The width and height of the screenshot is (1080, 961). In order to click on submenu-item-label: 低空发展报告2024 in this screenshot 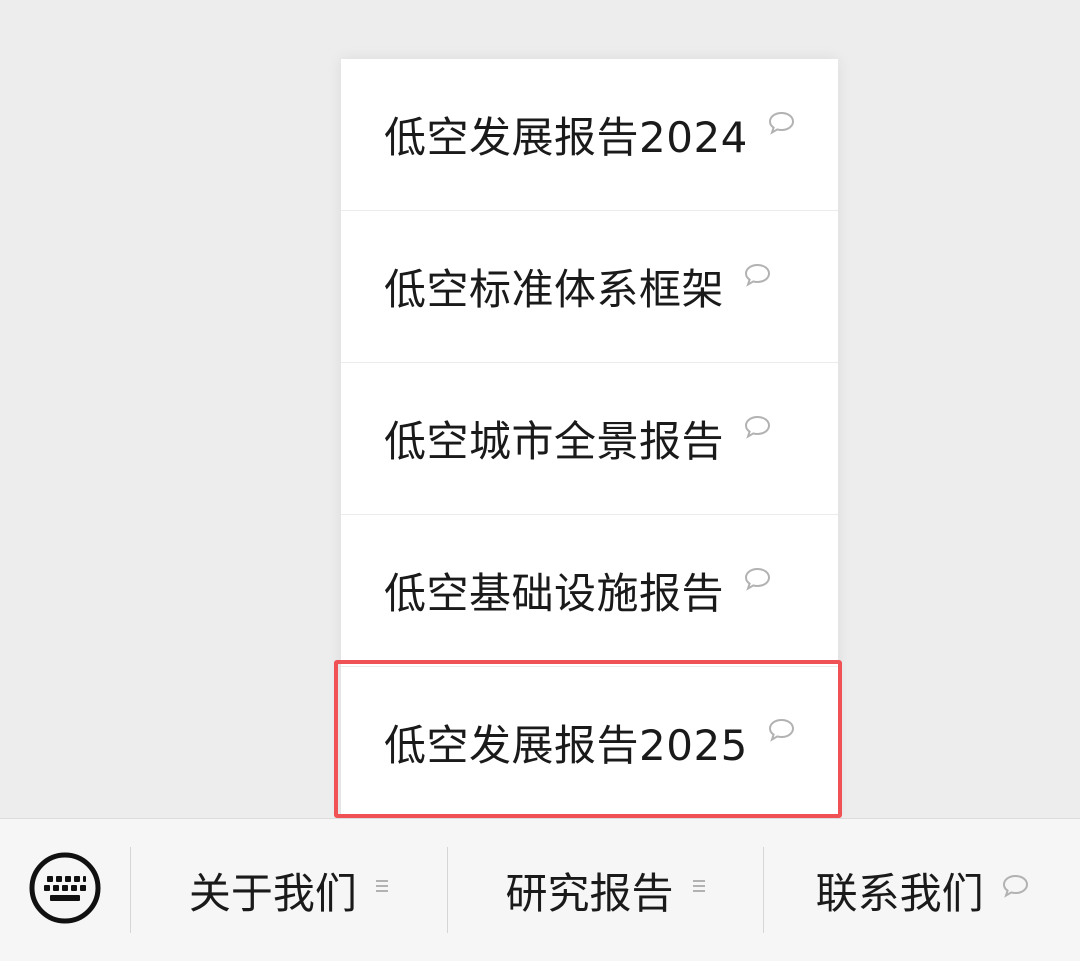, I will do `click(566, 137)`.